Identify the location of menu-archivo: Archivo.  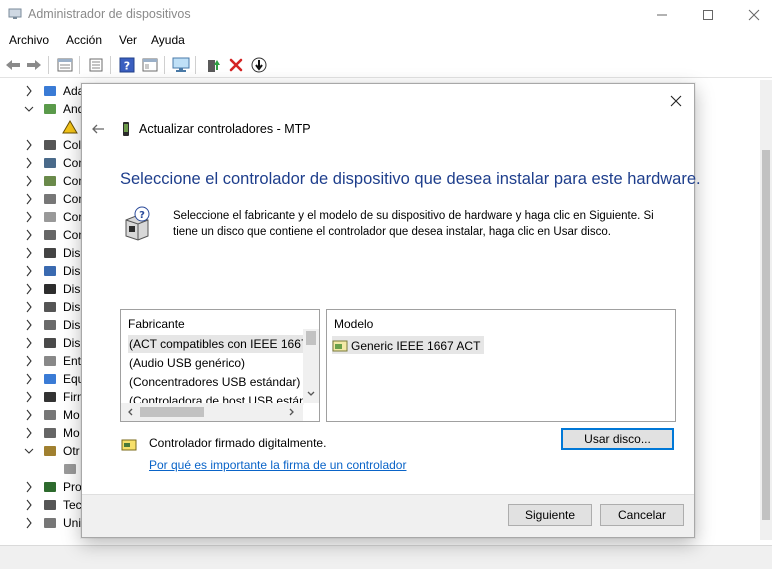
(29, 40).